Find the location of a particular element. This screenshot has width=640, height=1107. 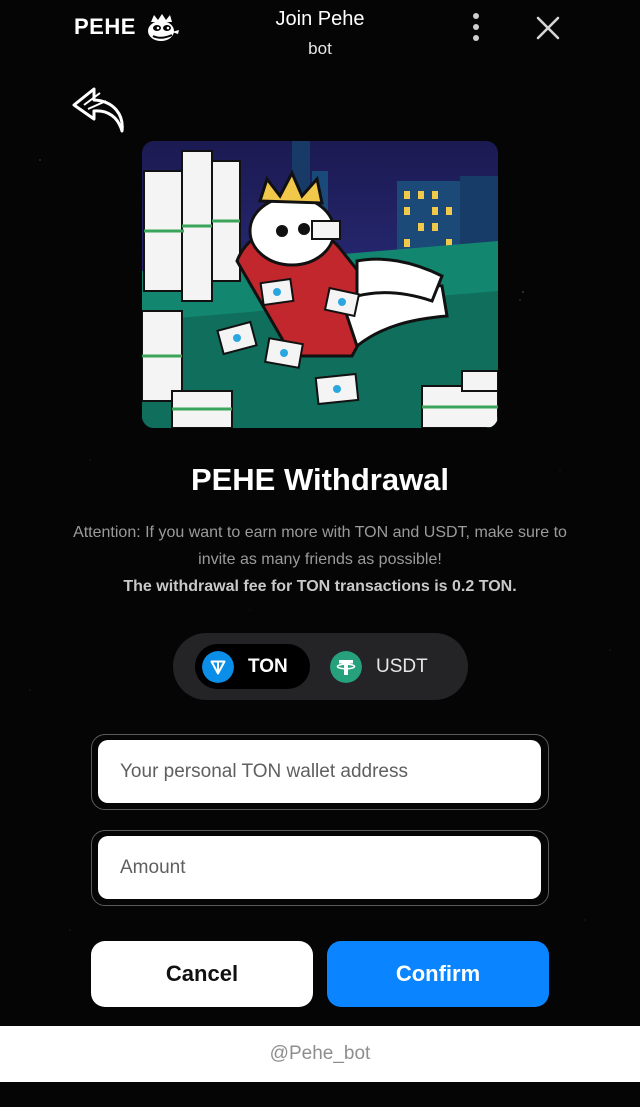

wallet-address-input is located at coordinates (319, 771).